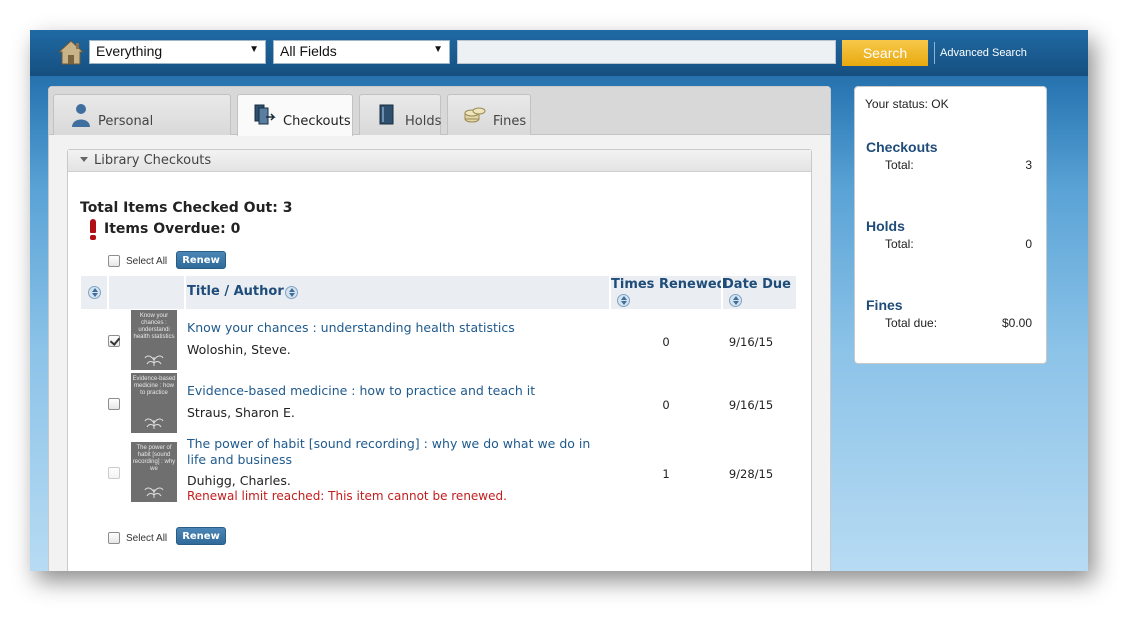 This screenshot has height=630, width=1147. I want to click on times-renewed-value: 1, so click(666, 474).